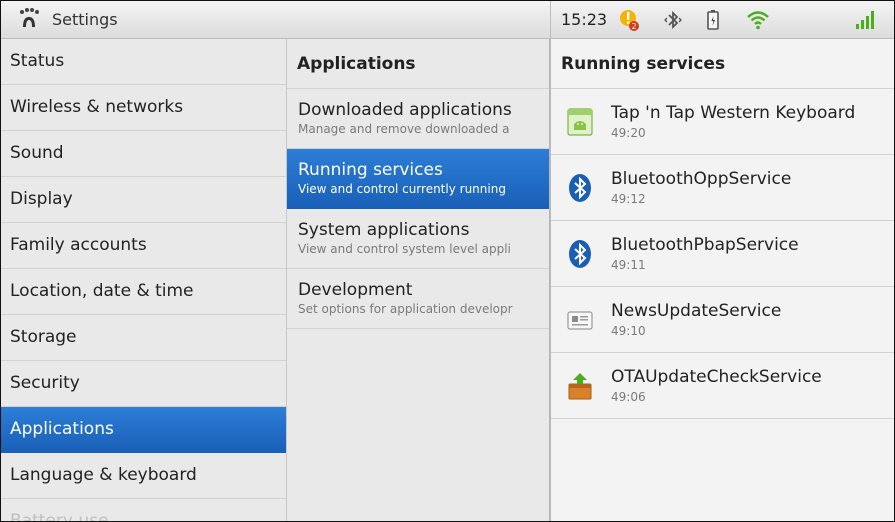 This screenshot has height=522, width=895. I want to click on bluetooth-icon, so click(673, 20).